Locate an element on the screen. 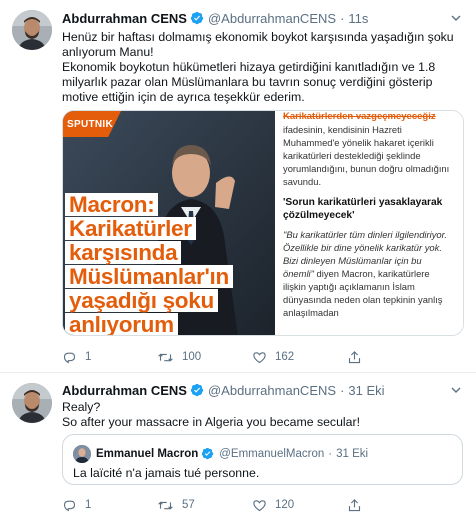 Image resolution: width=476 pixels, height=512 pixels. quoted-author-handle: @EmmanuelMacron is located at coordinates (272, 454).